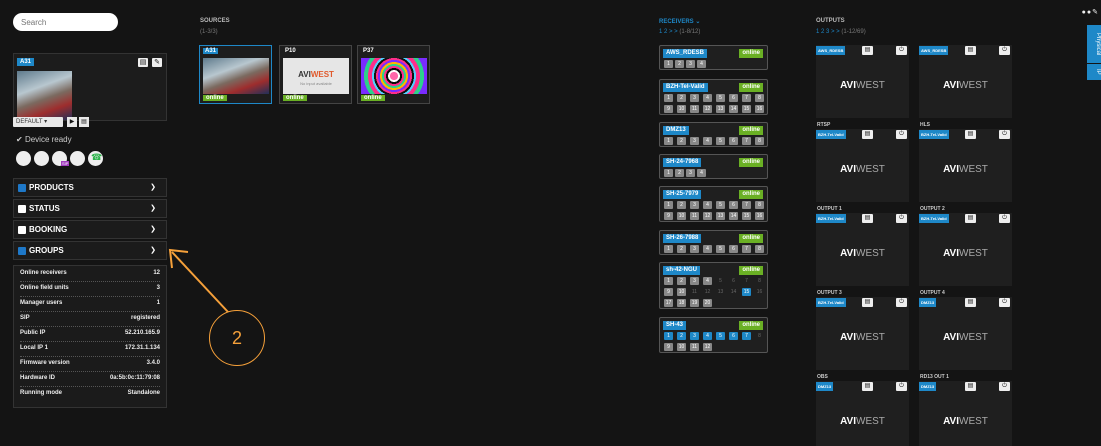 This screenshot has height=446, width=1101. I want to click on receiver-name: SH-24-7968, so click(682, 162).